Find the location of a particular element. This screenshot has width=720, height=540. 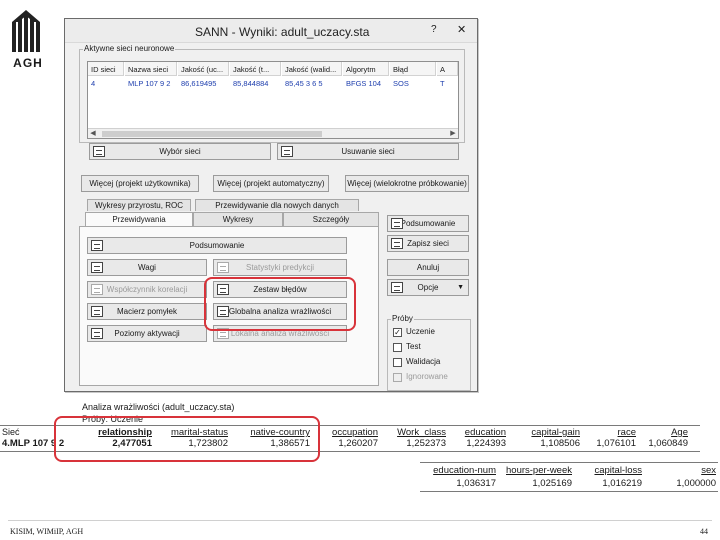

more-user-button: Więcej (projekt użytkownika) is located at coordinates (140, 183).